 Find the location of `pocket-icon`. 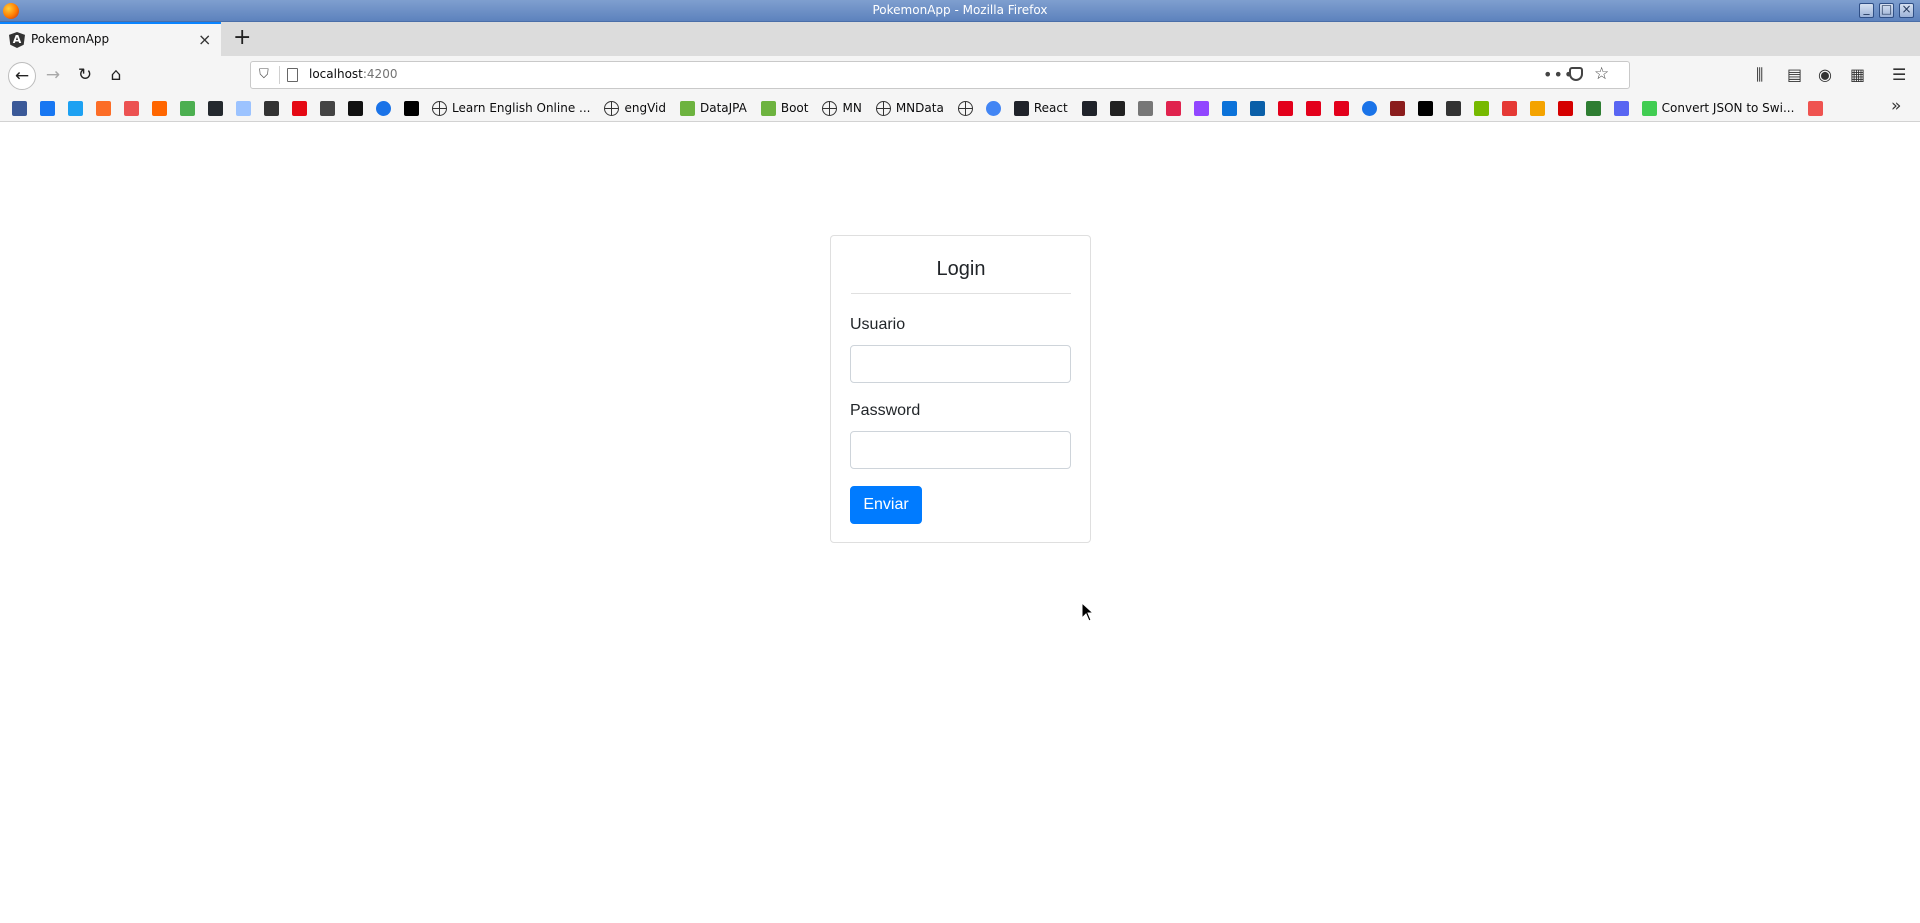

pocket-icon is located at coordinates (1576, 74).